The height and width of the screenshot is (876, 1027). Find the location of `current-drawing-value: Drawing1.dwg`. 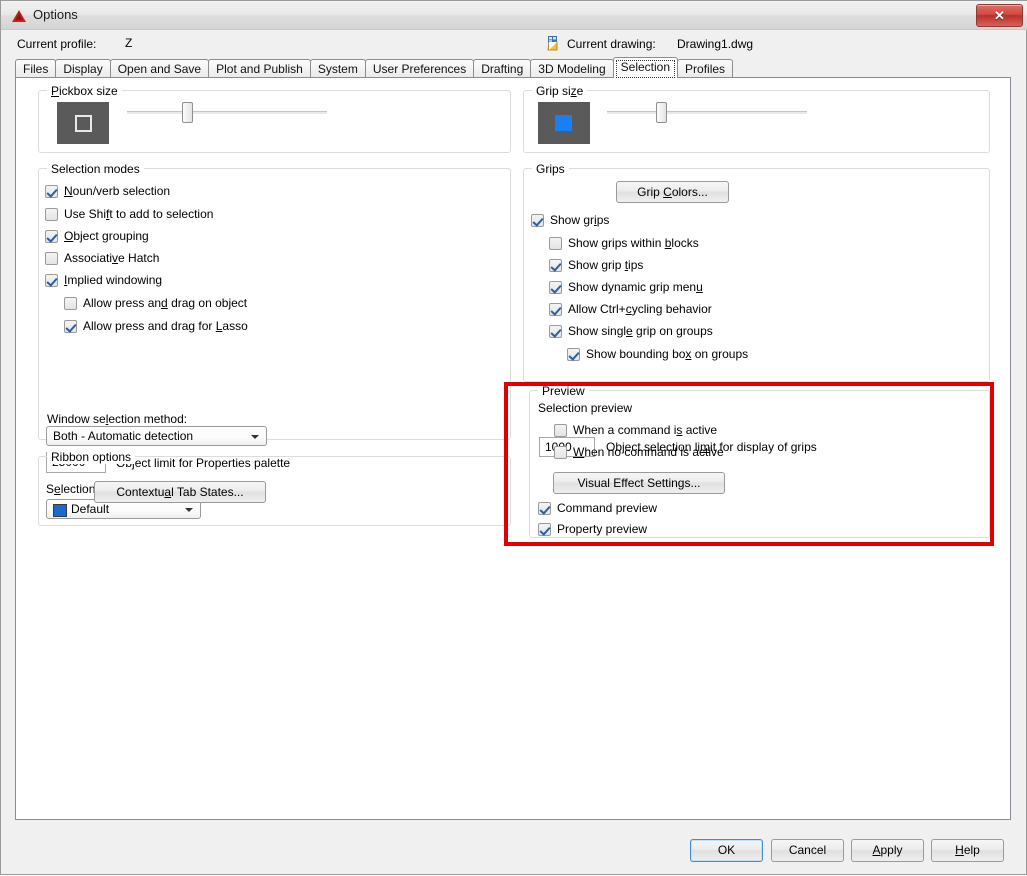

current-drawing-value: Drawing1.dwg is located at coordinates (715, 44).